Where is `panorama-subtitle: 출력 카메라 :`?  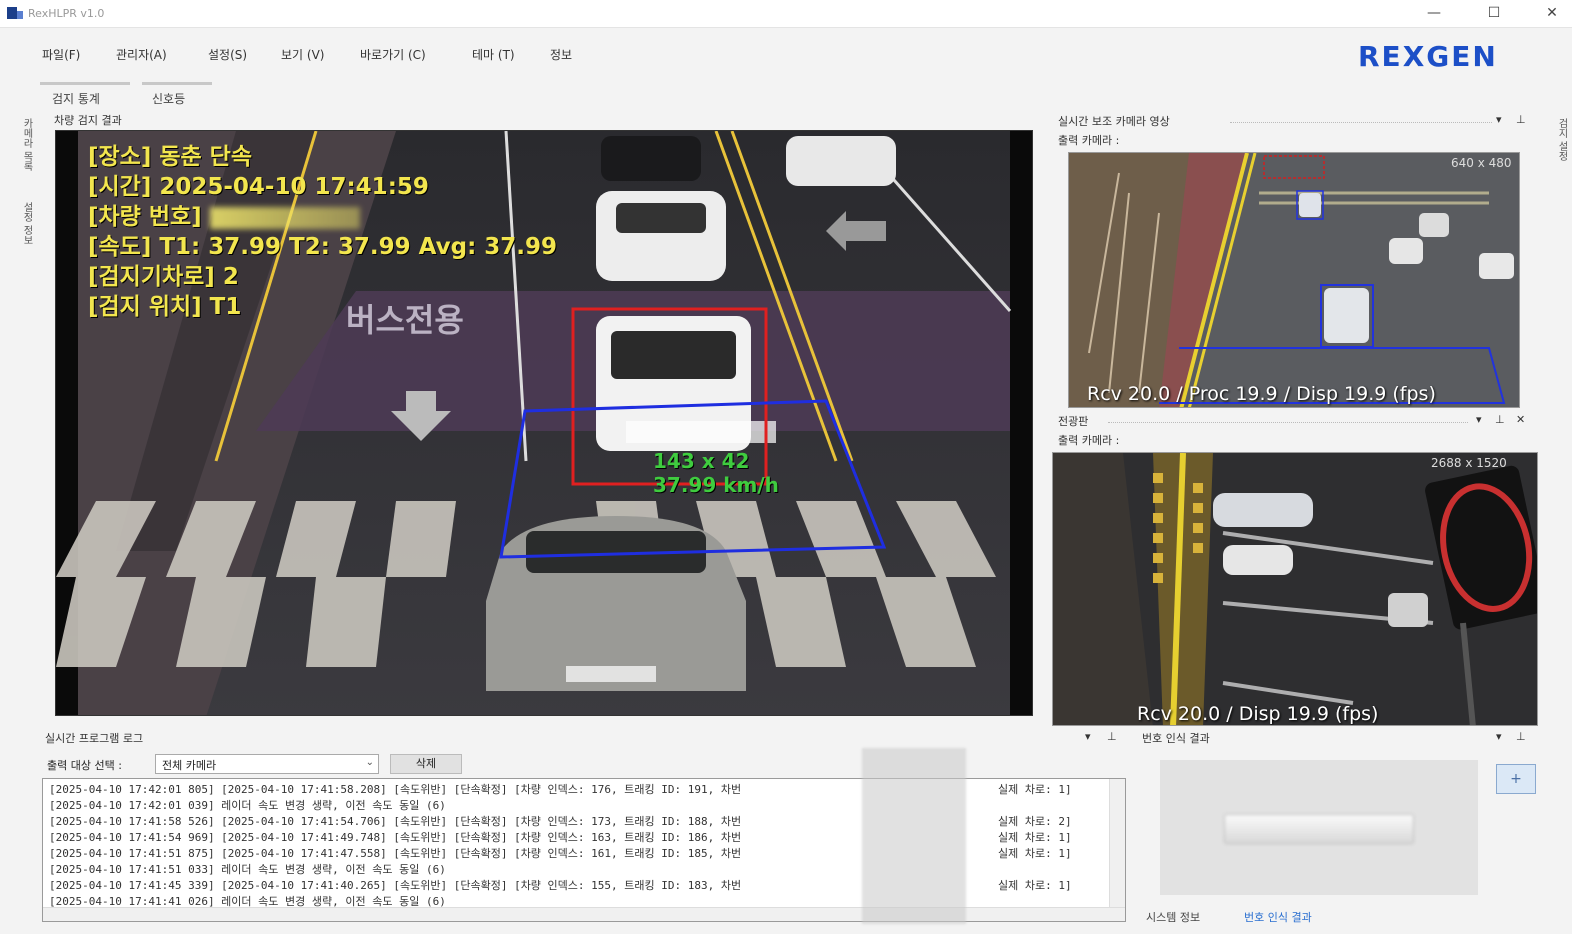
panorama-subtitle: 출력 카메라 : is located at coordinates (1089, 440).